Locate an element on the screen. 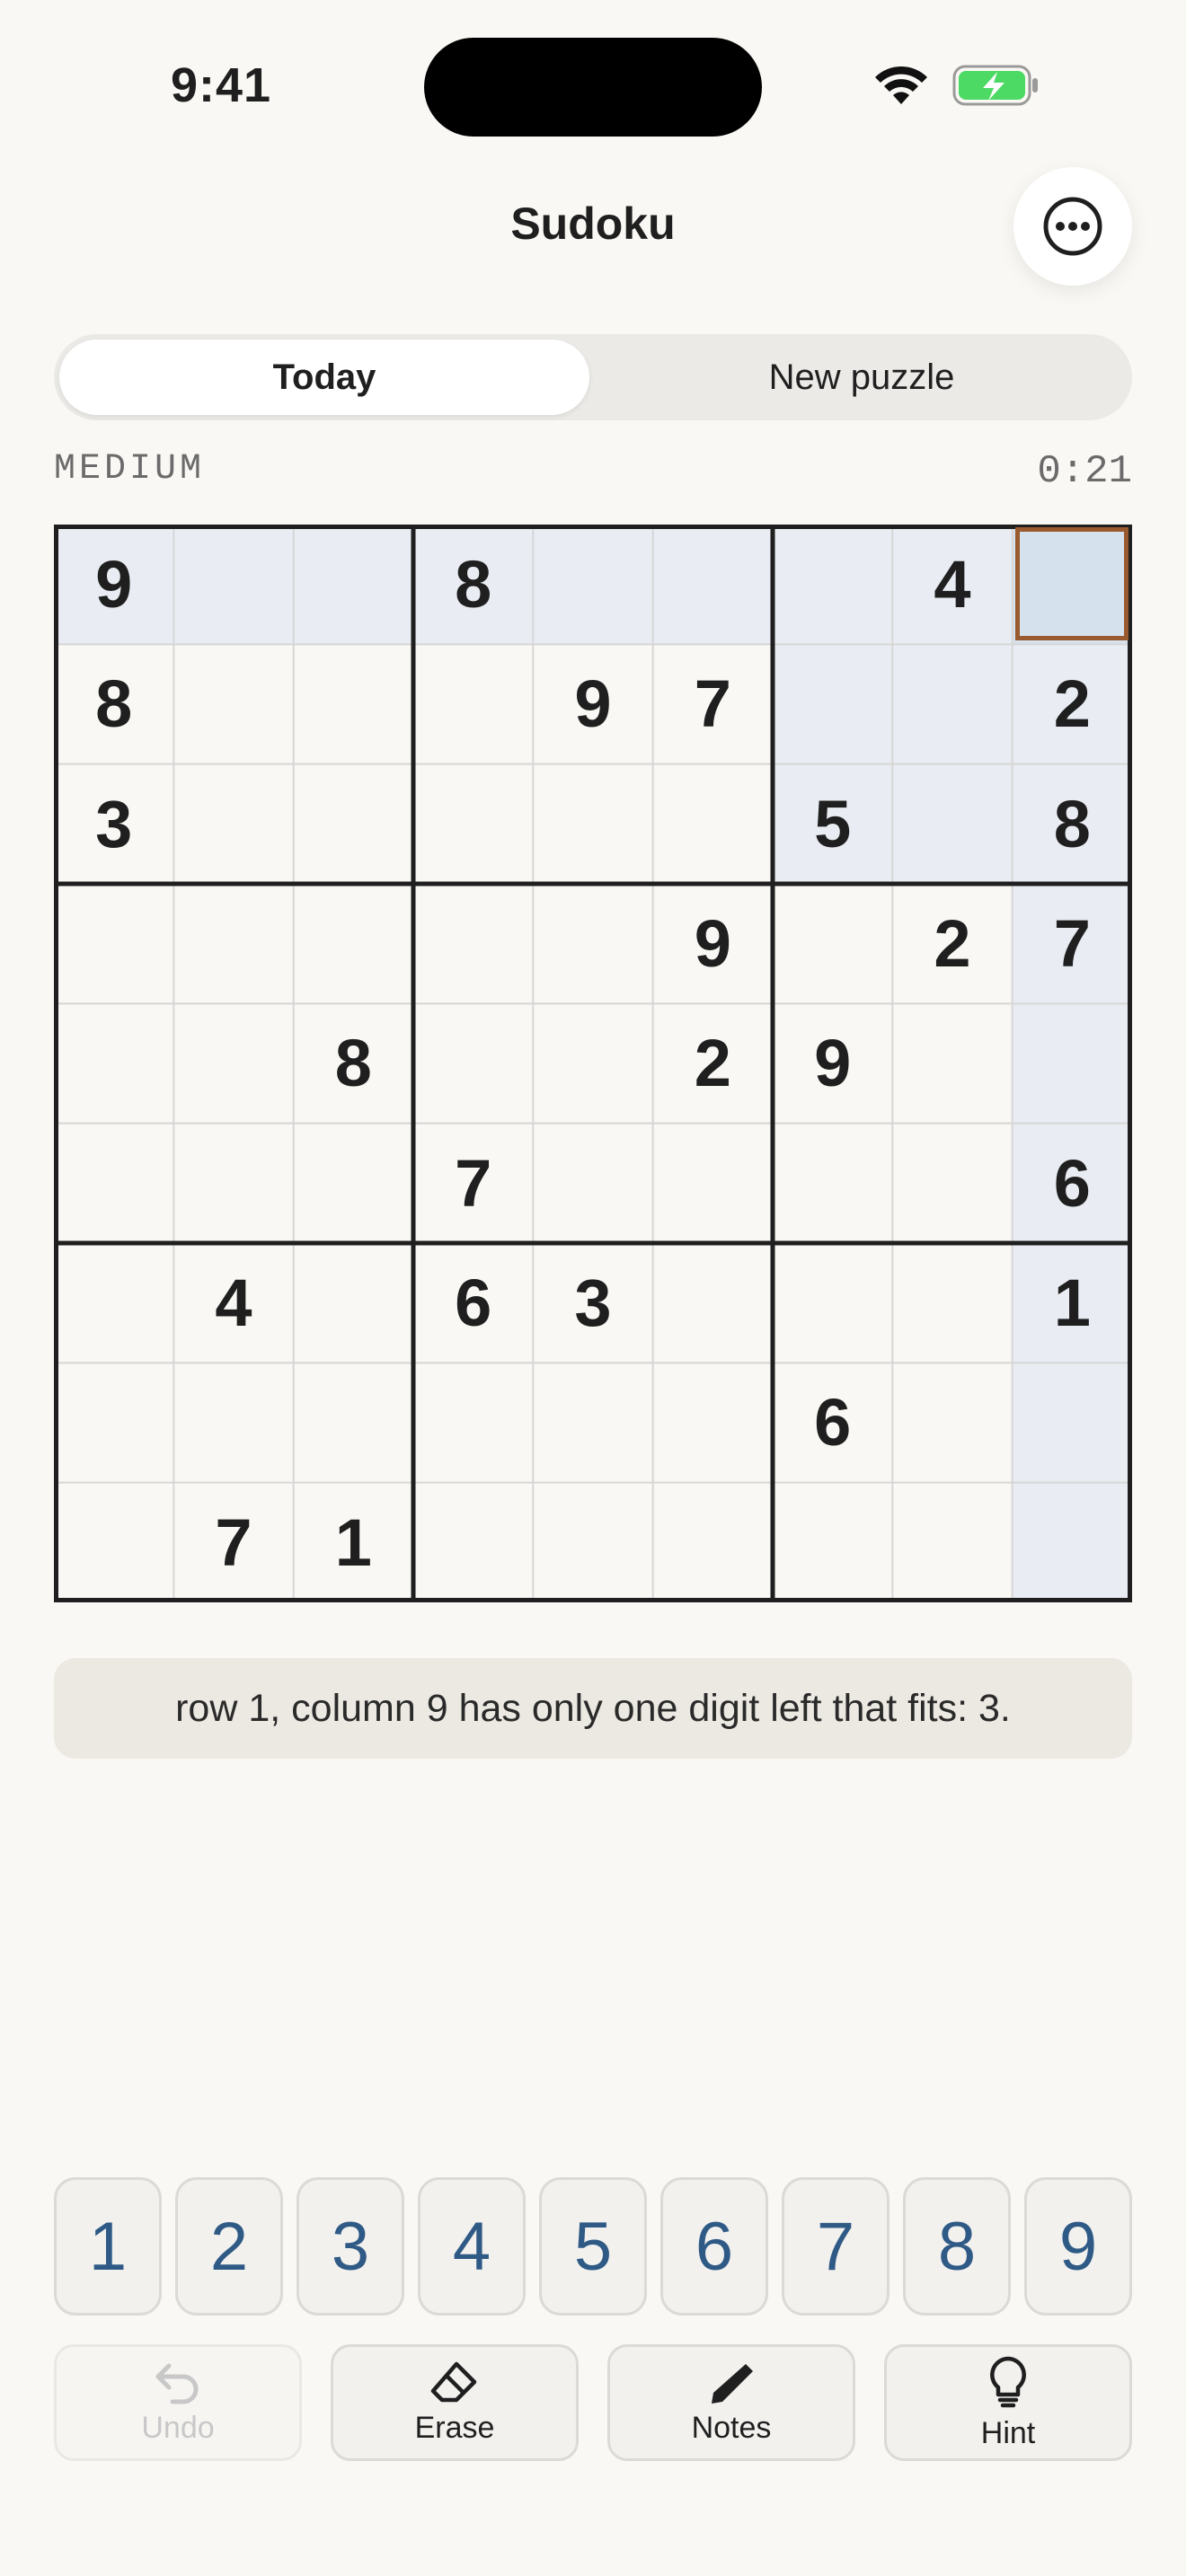  status-time: 9:41 is located at coordinates (221, 85).